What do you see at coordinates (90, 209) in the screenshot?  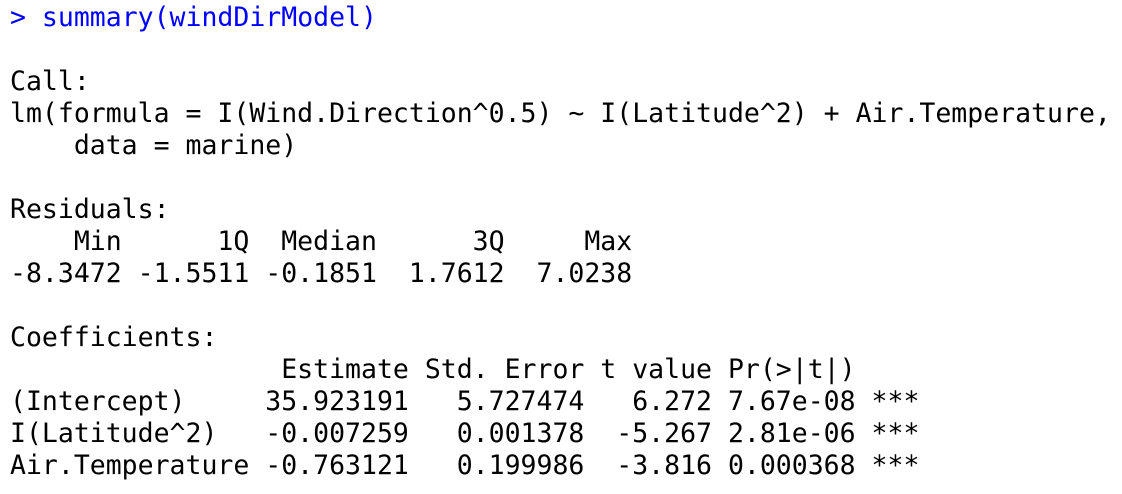 I see `residuals-heading: Residuals:` at bounding box center [90, 209].